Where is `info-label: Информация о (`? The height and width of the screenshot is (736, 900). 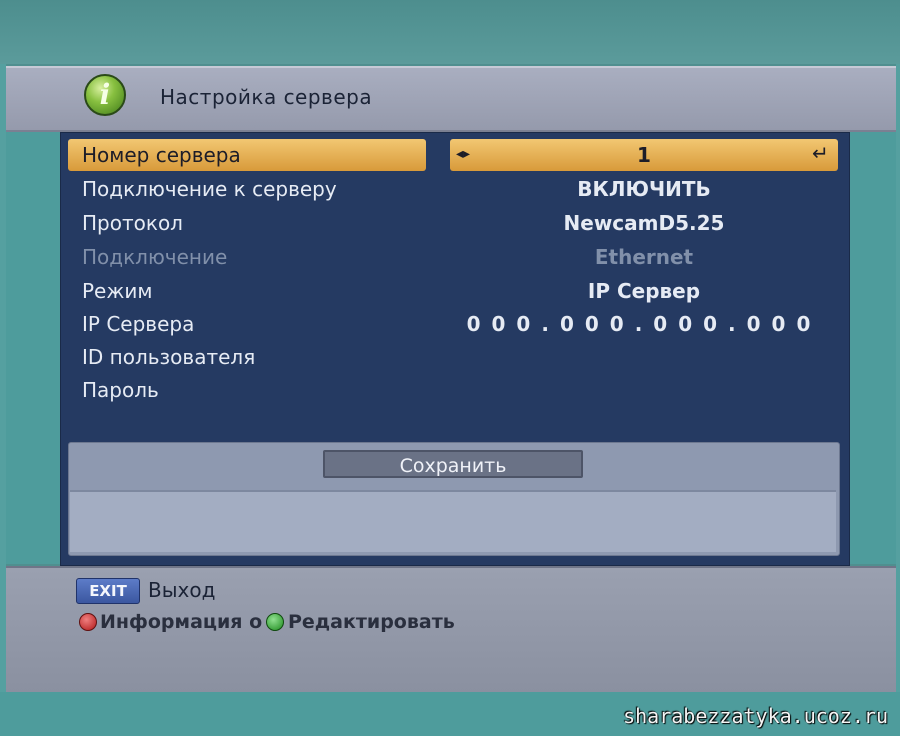 info-label: Информация о ( is located at coordinates (189, 622).